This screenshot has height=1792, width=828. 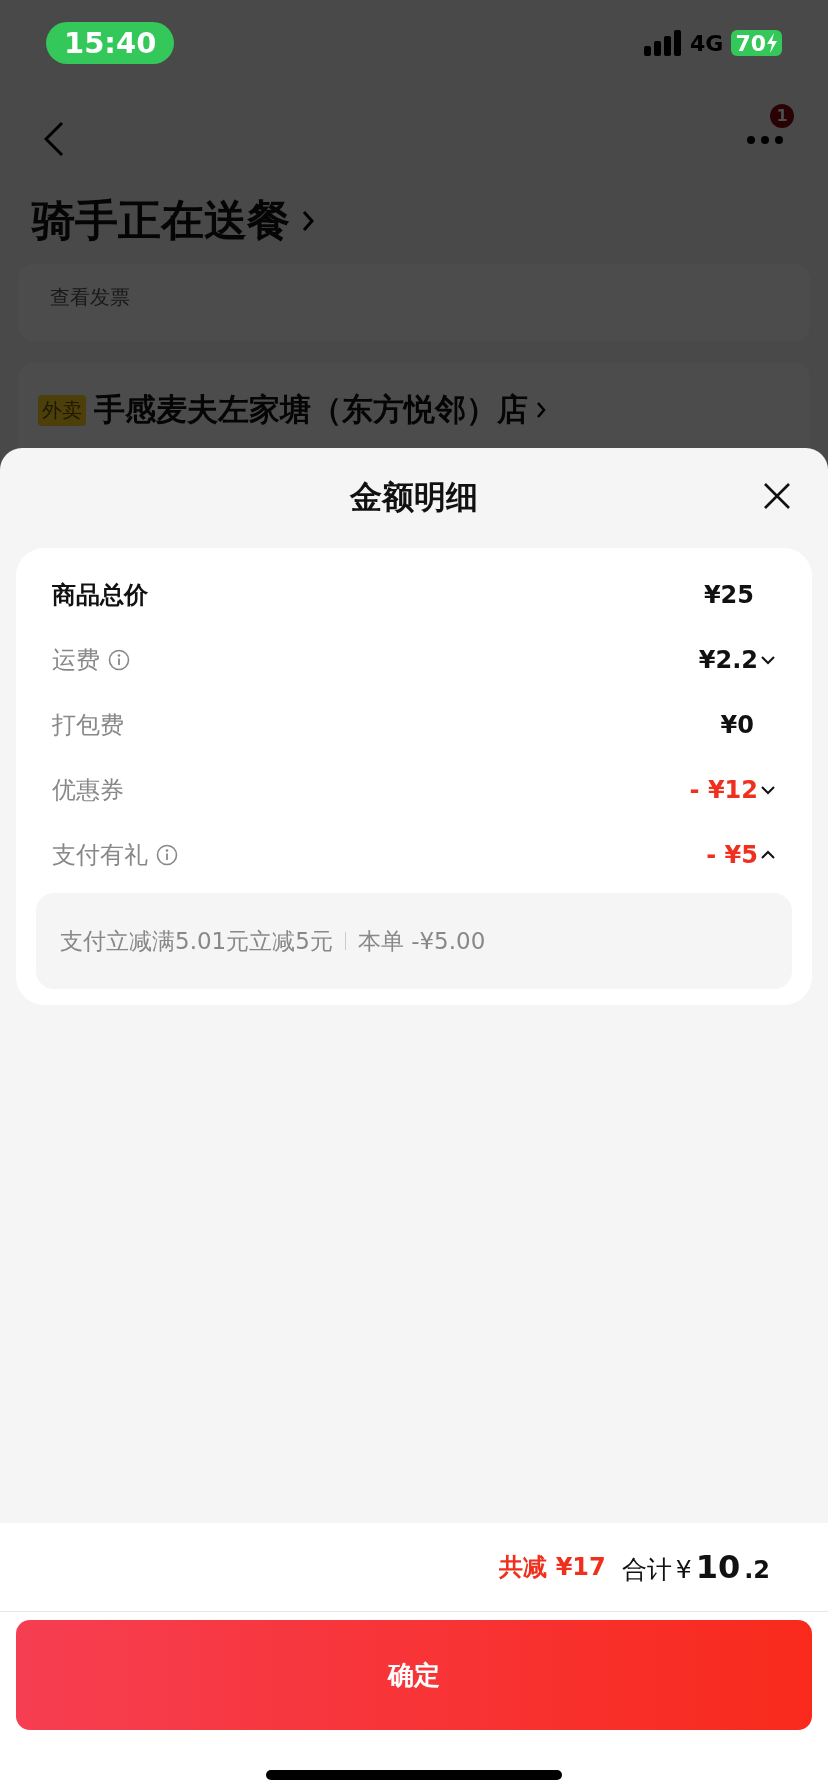 I want to click on discount-amount: 本单 -¥5.00, so click(x=421, y=941).